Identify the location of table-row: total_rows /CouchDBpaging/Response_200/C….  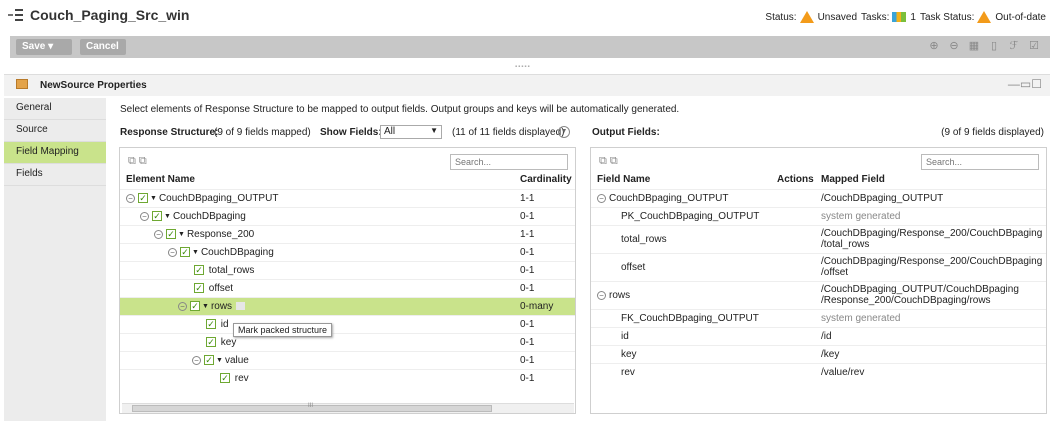
(818, 239).